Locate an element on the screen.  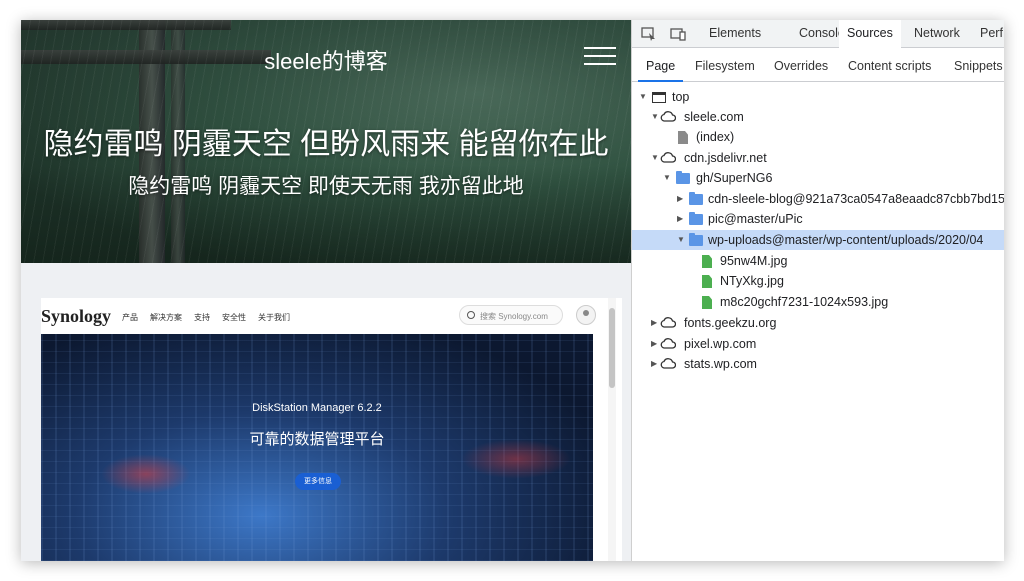
tree-item-domain: ▶ fonts.geekzu.org is located at coordinates (818, 323).